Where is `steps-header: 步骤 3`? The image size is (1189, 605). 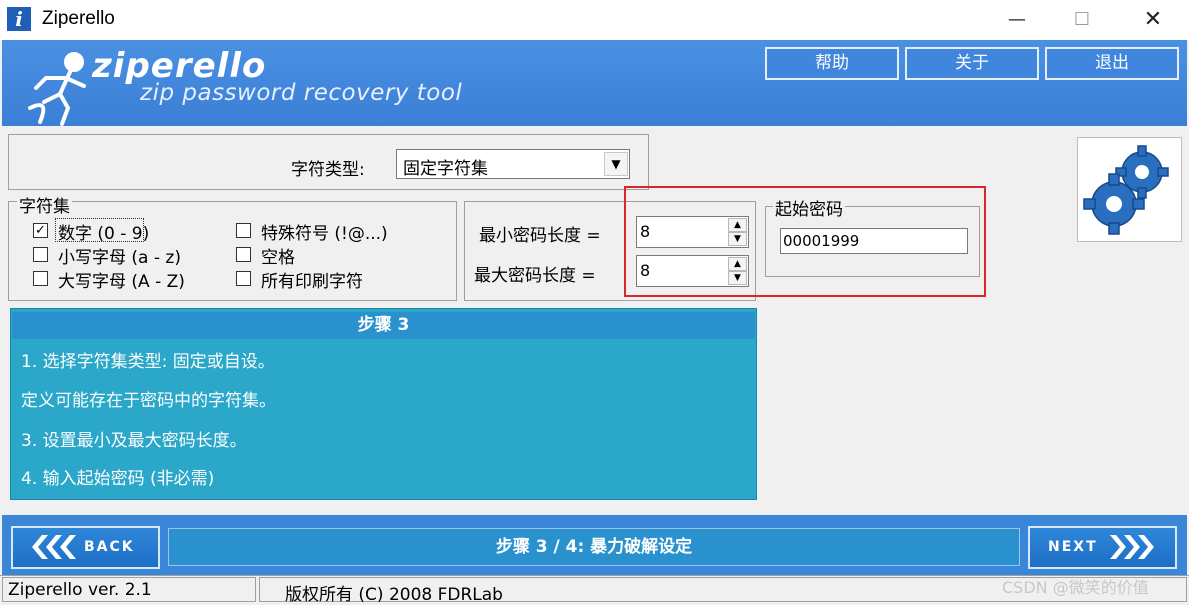
steps-header: 步骤 3 is located at coordinates (383, 325).